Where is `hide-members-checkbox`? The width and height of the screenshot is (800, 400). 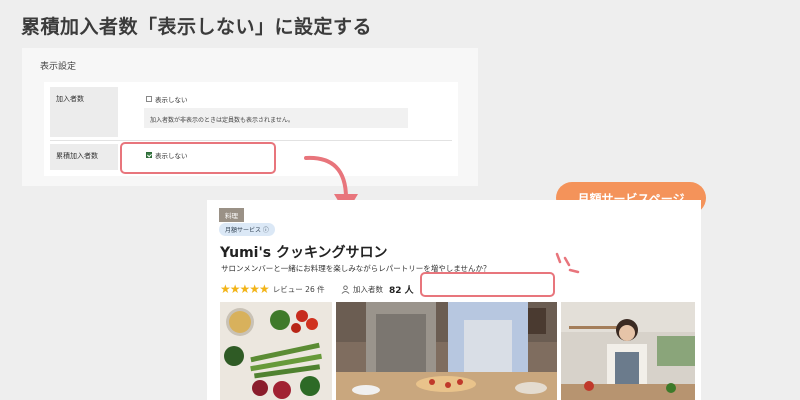 hide-members-checkbox is located at coordinates (149, 99).